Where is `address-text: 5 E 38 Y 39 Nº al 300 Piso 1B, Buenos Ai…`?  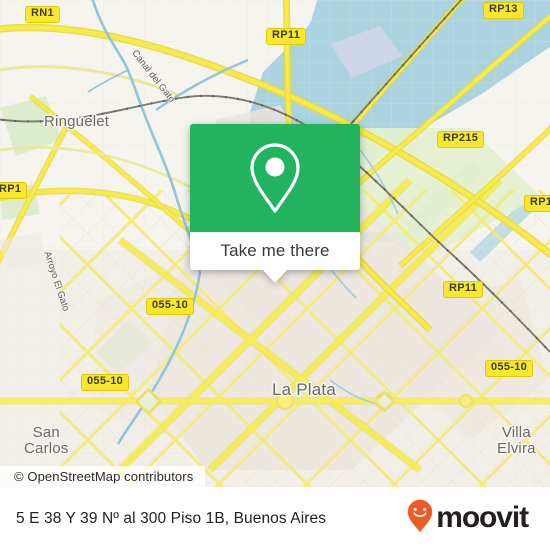 address-text: 5 E 38 Y 39 Nº al 300 Piso 1B, Buenos Ai… is located at coordinates (171, 518).